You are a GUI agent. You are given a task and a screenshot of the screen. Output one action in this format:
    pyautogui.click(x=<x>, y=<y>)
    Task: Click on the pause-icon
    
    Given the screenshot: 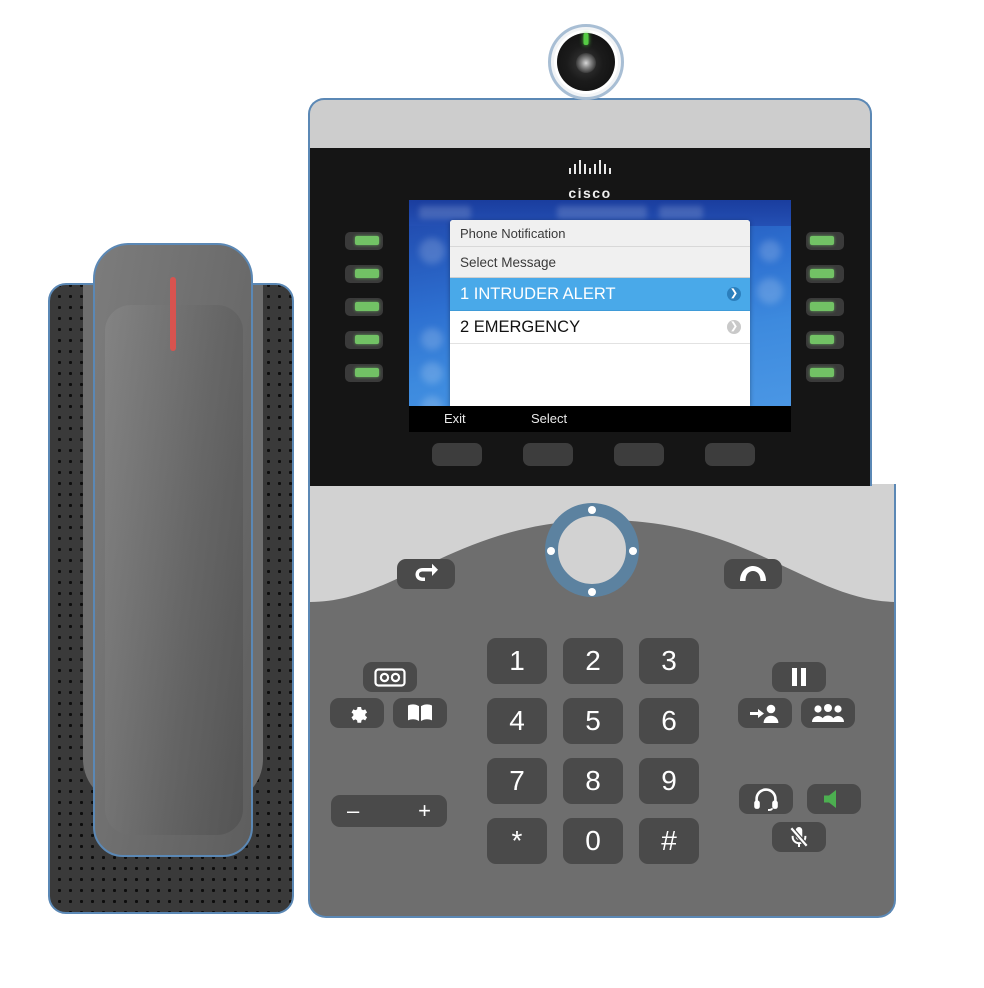 What is the action you would take?
    pyautogui.click(x=799, y=677)
    